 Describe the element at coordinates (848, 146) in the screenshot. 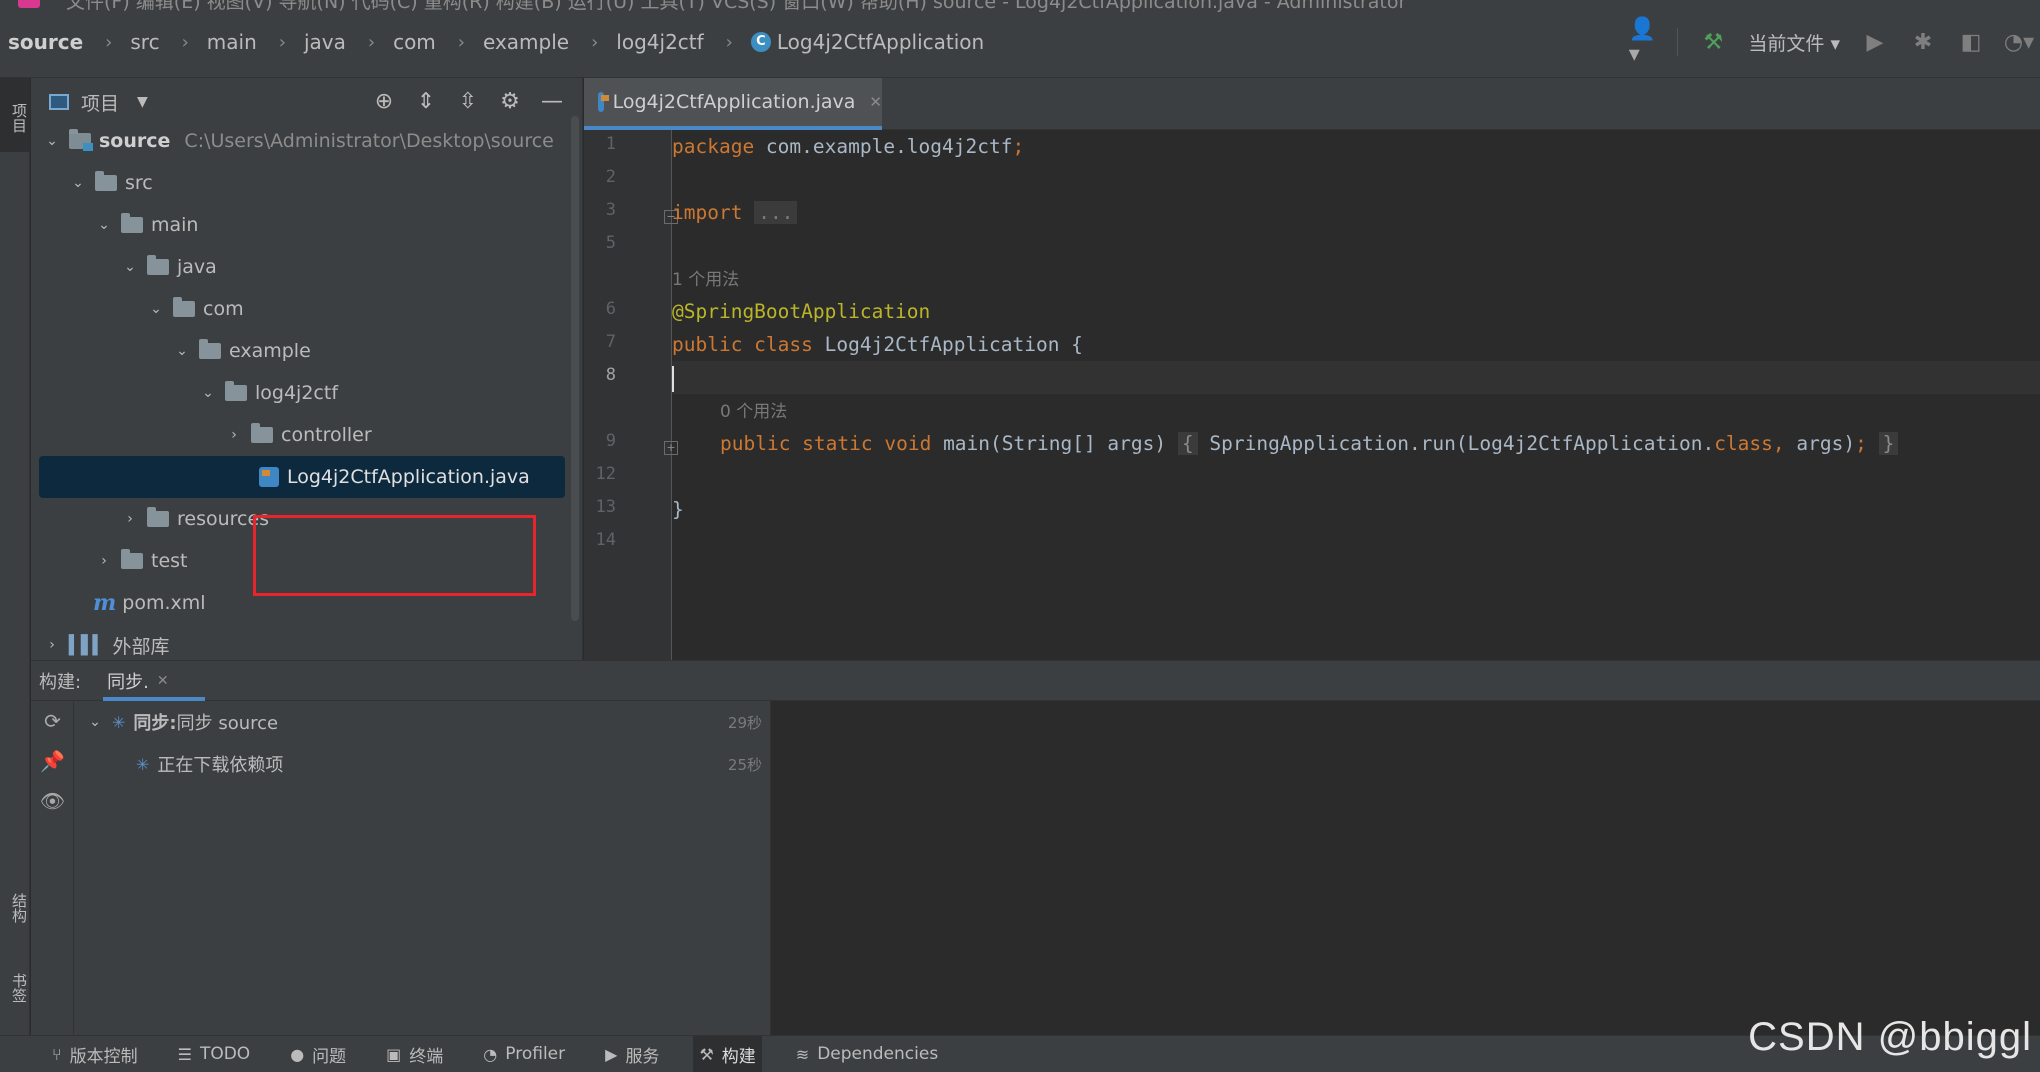

I see `code-line: package com.example.log4j2ctf;` at that location.